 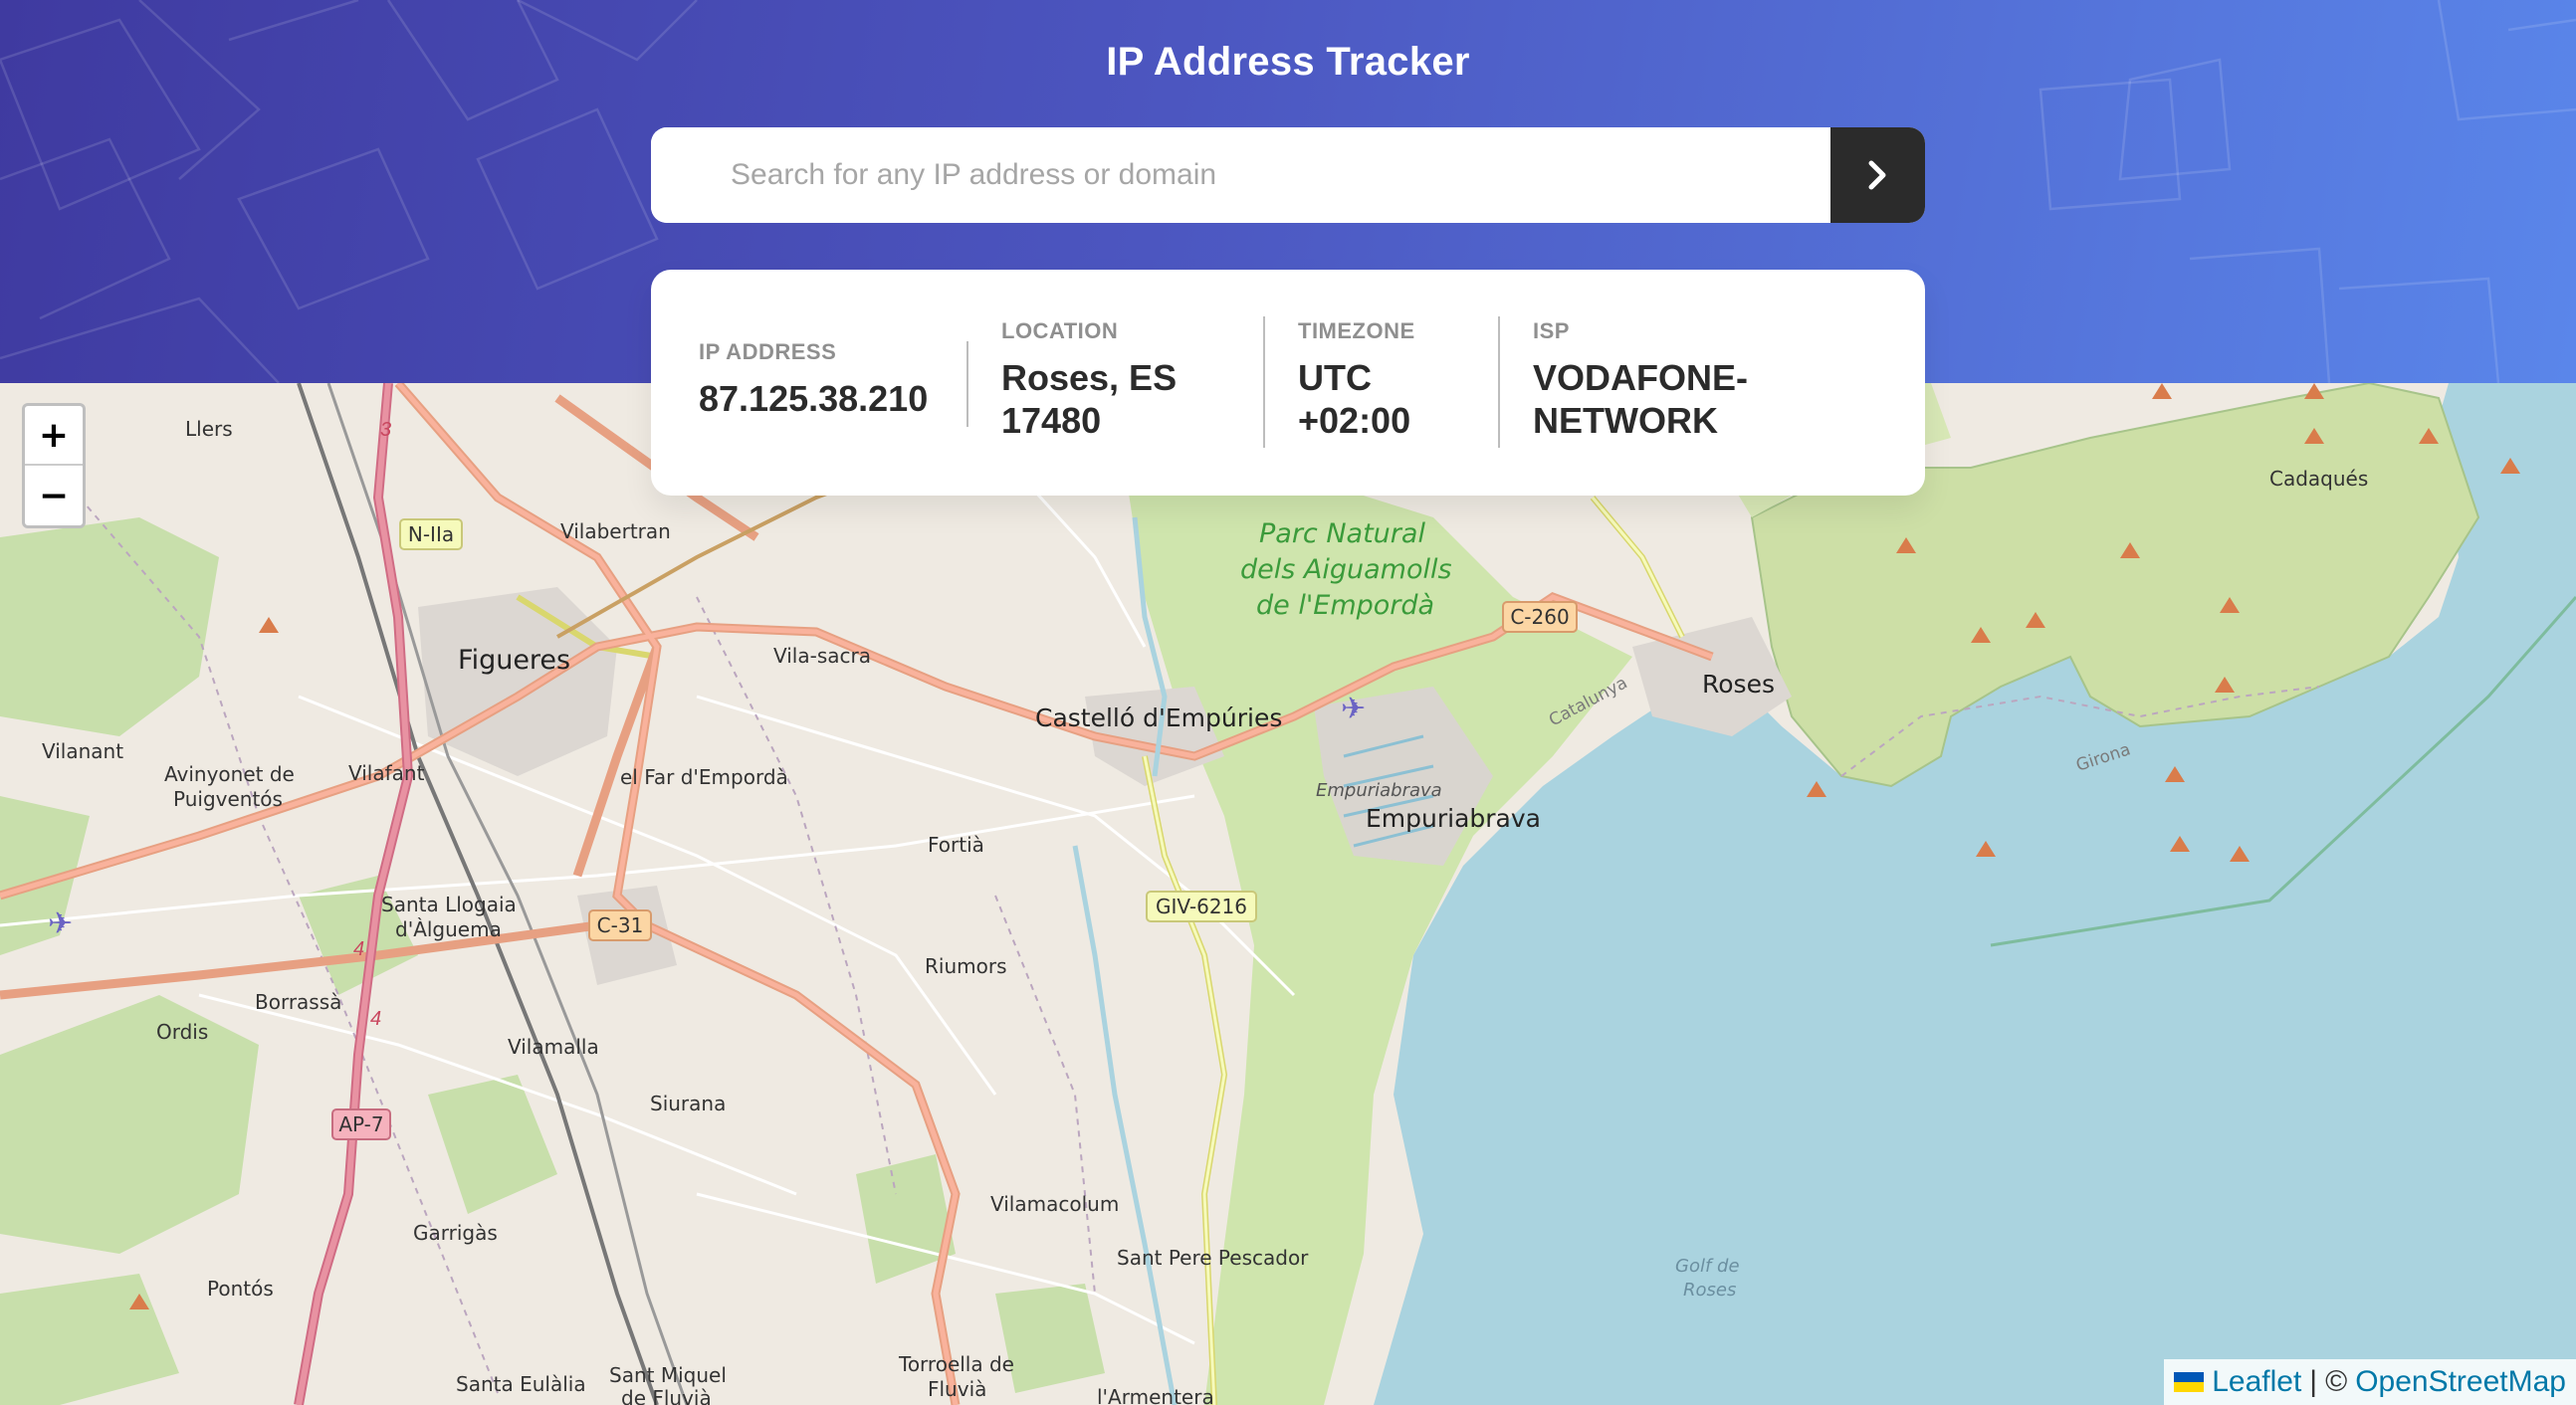 I want to click on place-label: Riumors, so click(x=966, y=966).